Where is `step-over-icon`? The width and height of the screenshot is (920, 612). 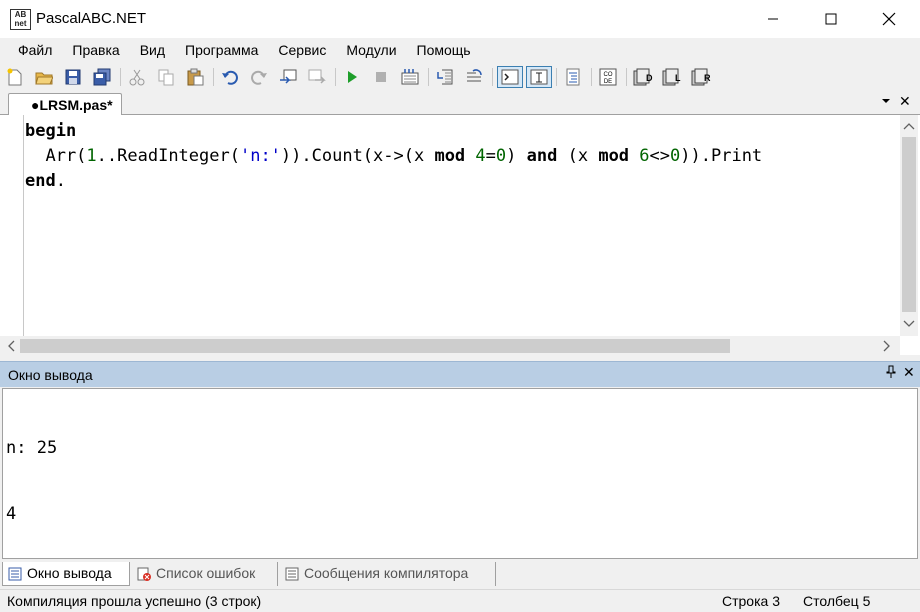 step-over-icon is located at coordinates (474, 77).